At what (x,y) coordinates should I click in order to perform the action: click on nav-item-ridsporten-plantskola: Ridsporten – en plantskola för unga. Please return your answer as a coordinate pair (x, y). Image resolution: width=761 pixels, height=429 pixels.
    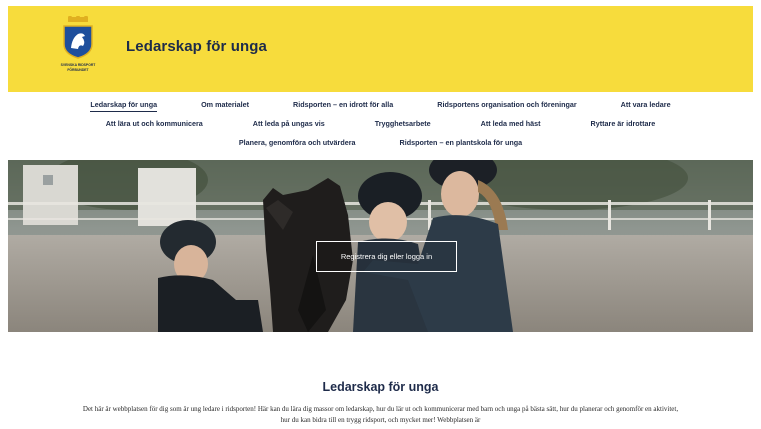
    Looking at the image, I should click on (461, 143).